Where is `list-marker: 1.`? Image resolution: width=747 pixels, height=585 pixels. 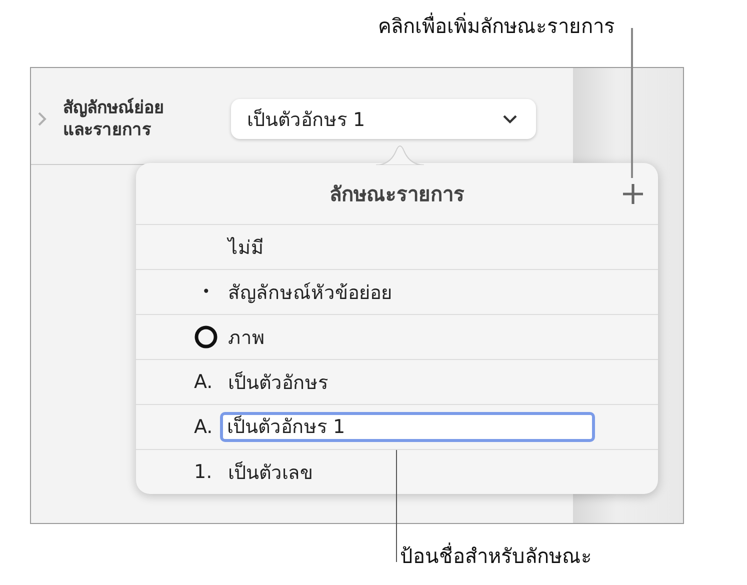 list-marker: 1. is located at coordinates (203, 472).